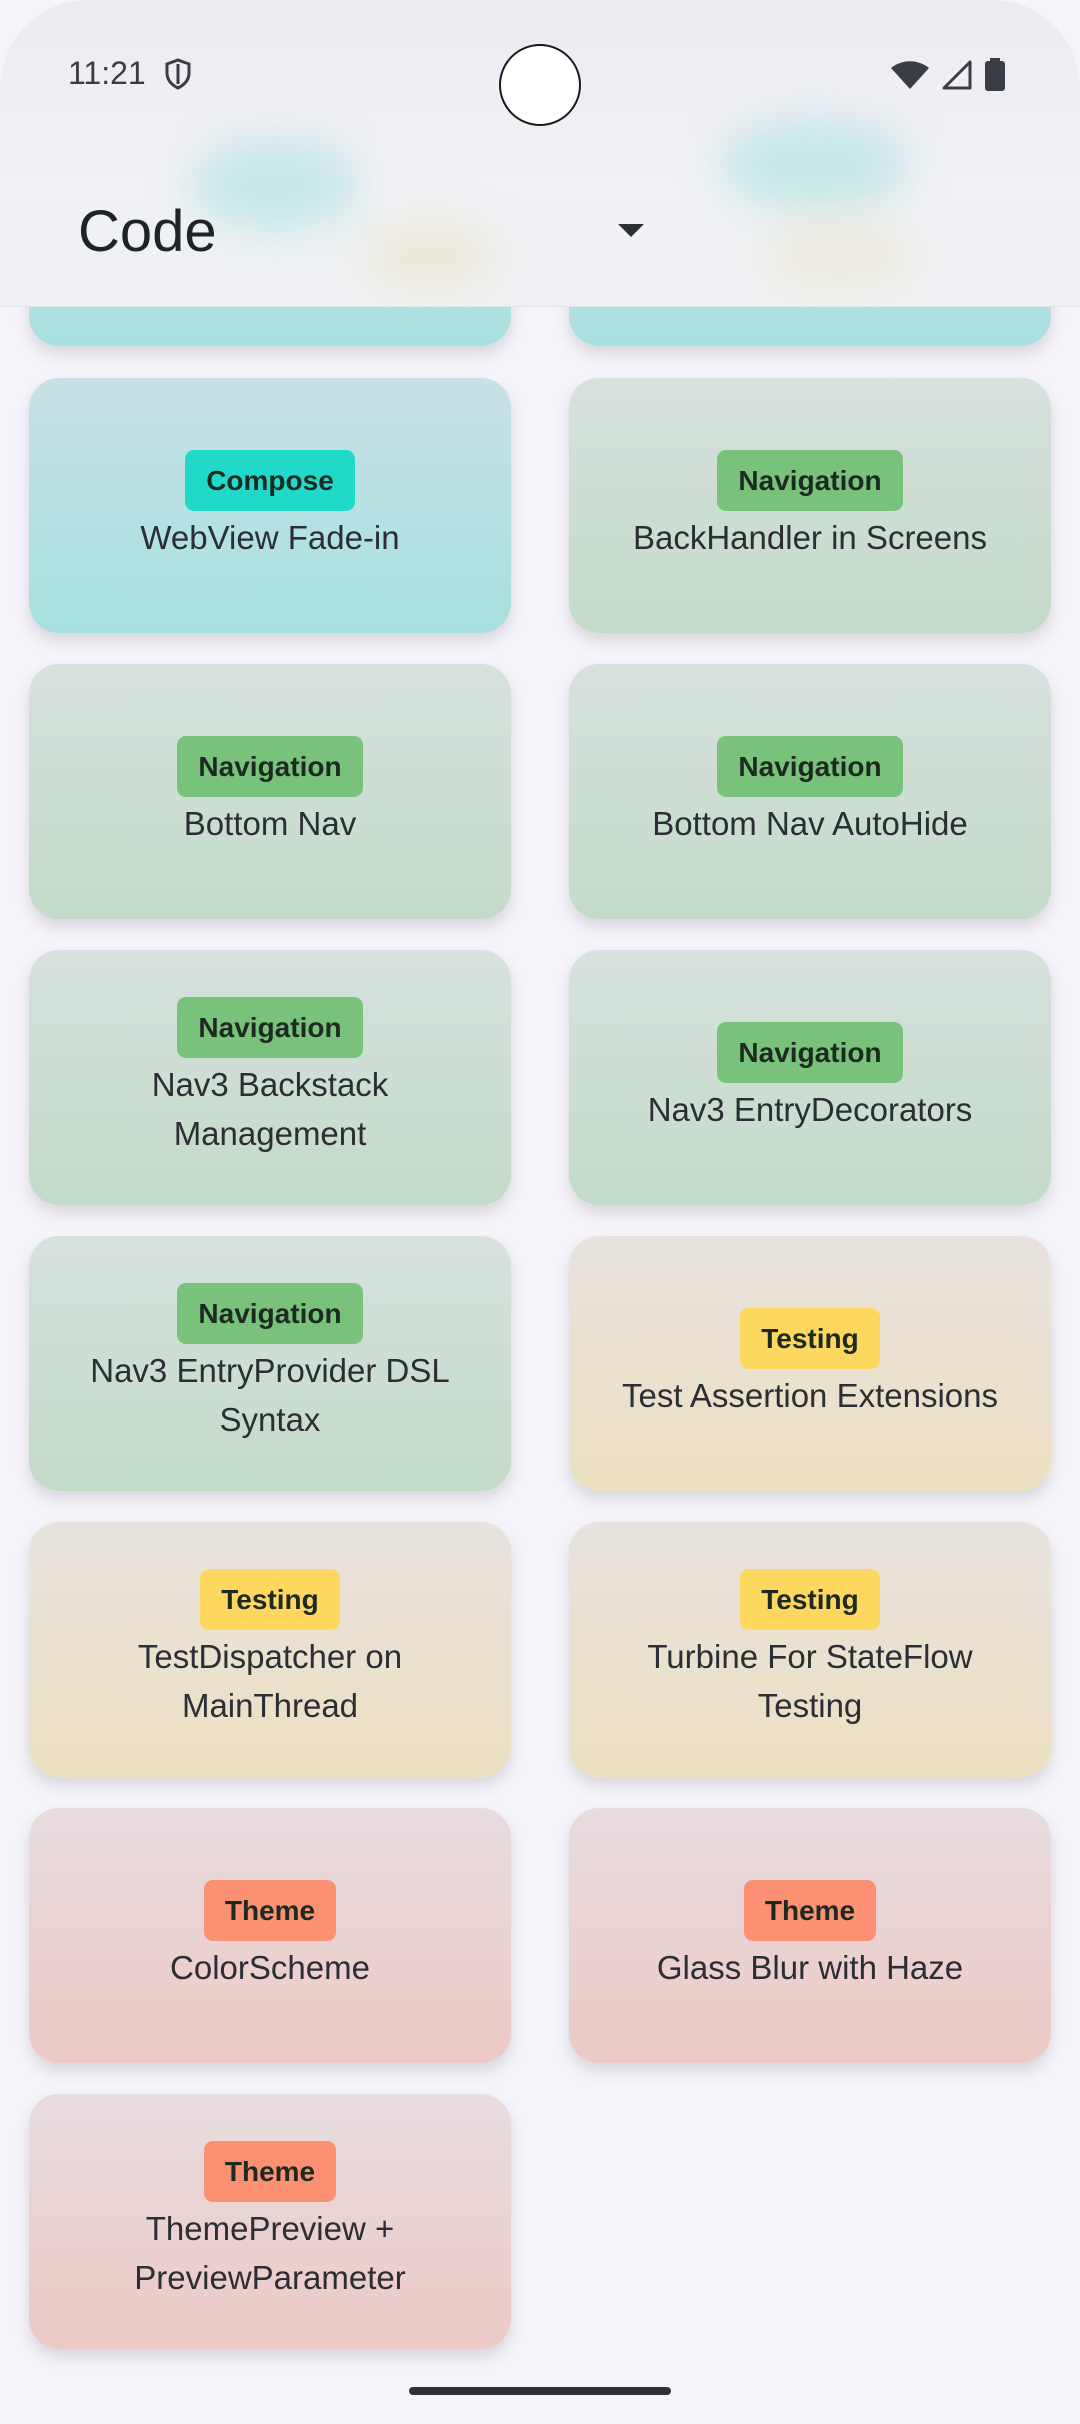  I want to click on card-title: Glass Blur with Haze, so click(810, 1967).